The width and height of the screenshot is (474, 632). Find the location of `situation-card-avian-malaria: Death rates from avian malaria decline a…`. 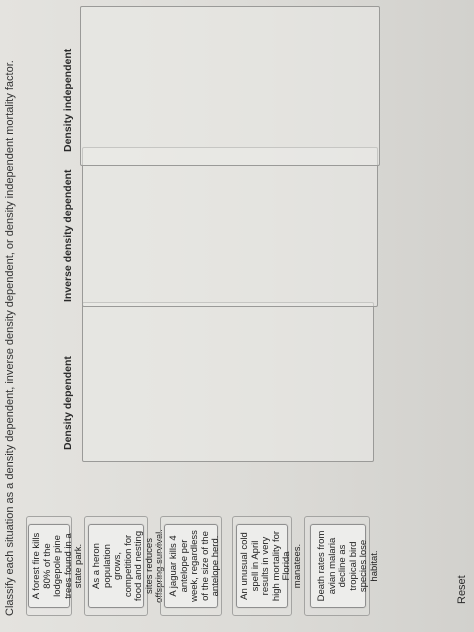

situation-card-avian-malaria: Death rates from avian malaria decline a… is located at coordinates (345, 566).